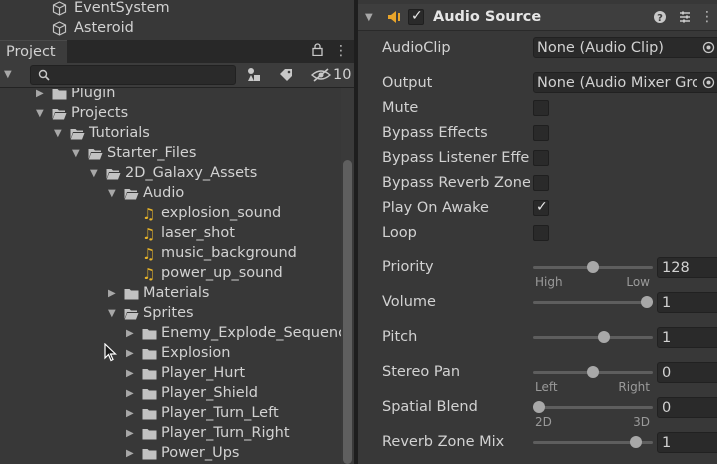 Image resolution: width=717 pixels, height=464 pixels. I want to click on toggle-label-play-on-awake: Play On Awake, so click(435, 208).